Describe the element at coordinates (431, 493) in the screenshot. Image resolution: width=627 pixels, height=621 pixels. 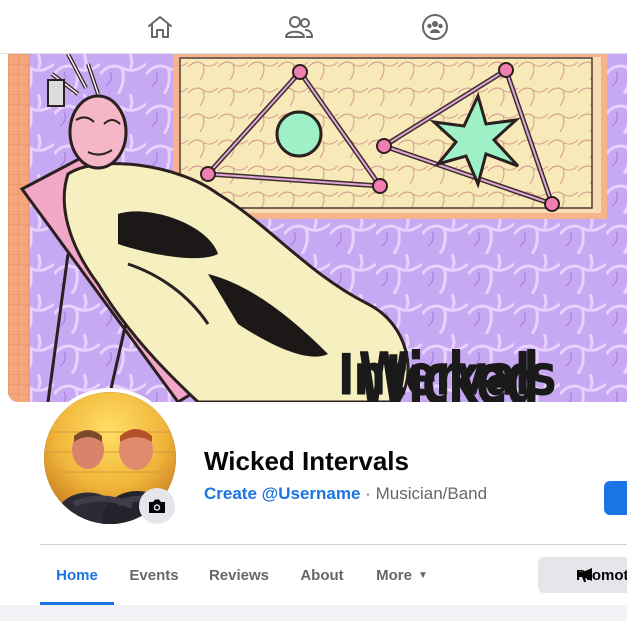
I see `page-category: Musician/Band` at that location.